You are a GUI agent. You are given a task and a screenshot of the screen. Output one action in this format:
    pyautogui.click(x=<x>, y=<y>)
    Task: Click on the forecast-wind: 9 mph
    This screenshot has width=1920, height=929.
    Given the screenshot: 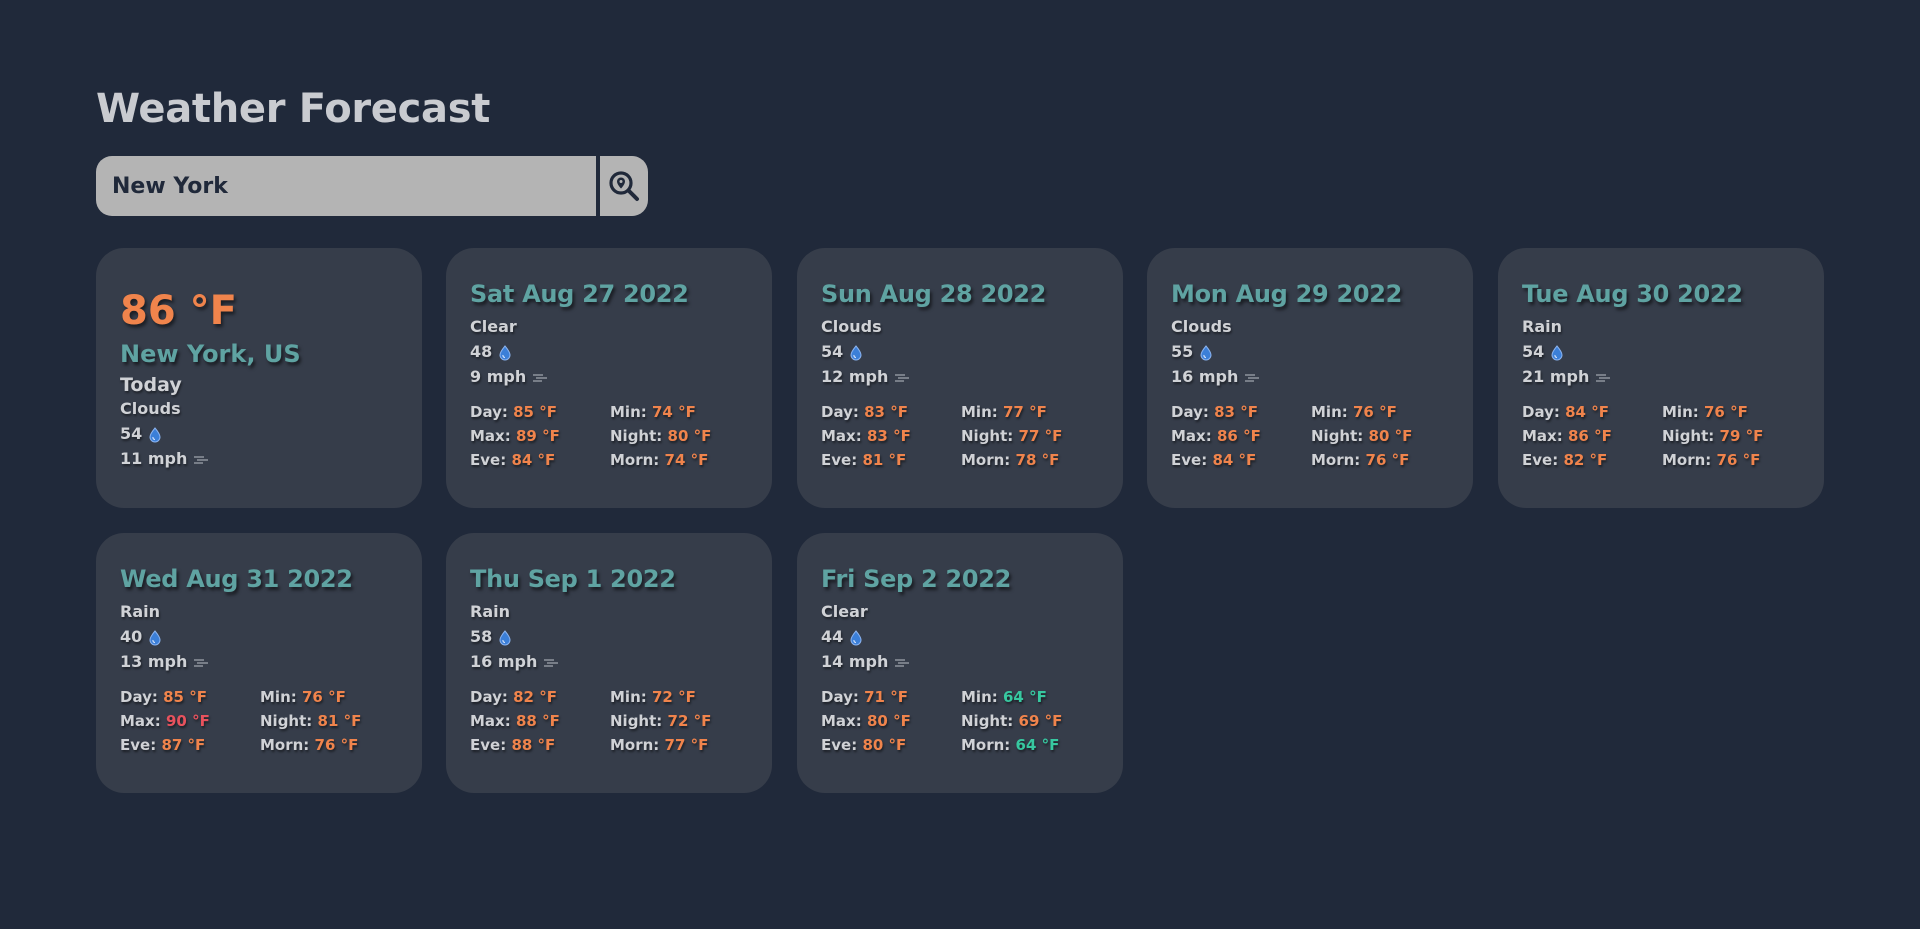 What is the action you would take?
    pyautogui.click(x=609, y=376)
    